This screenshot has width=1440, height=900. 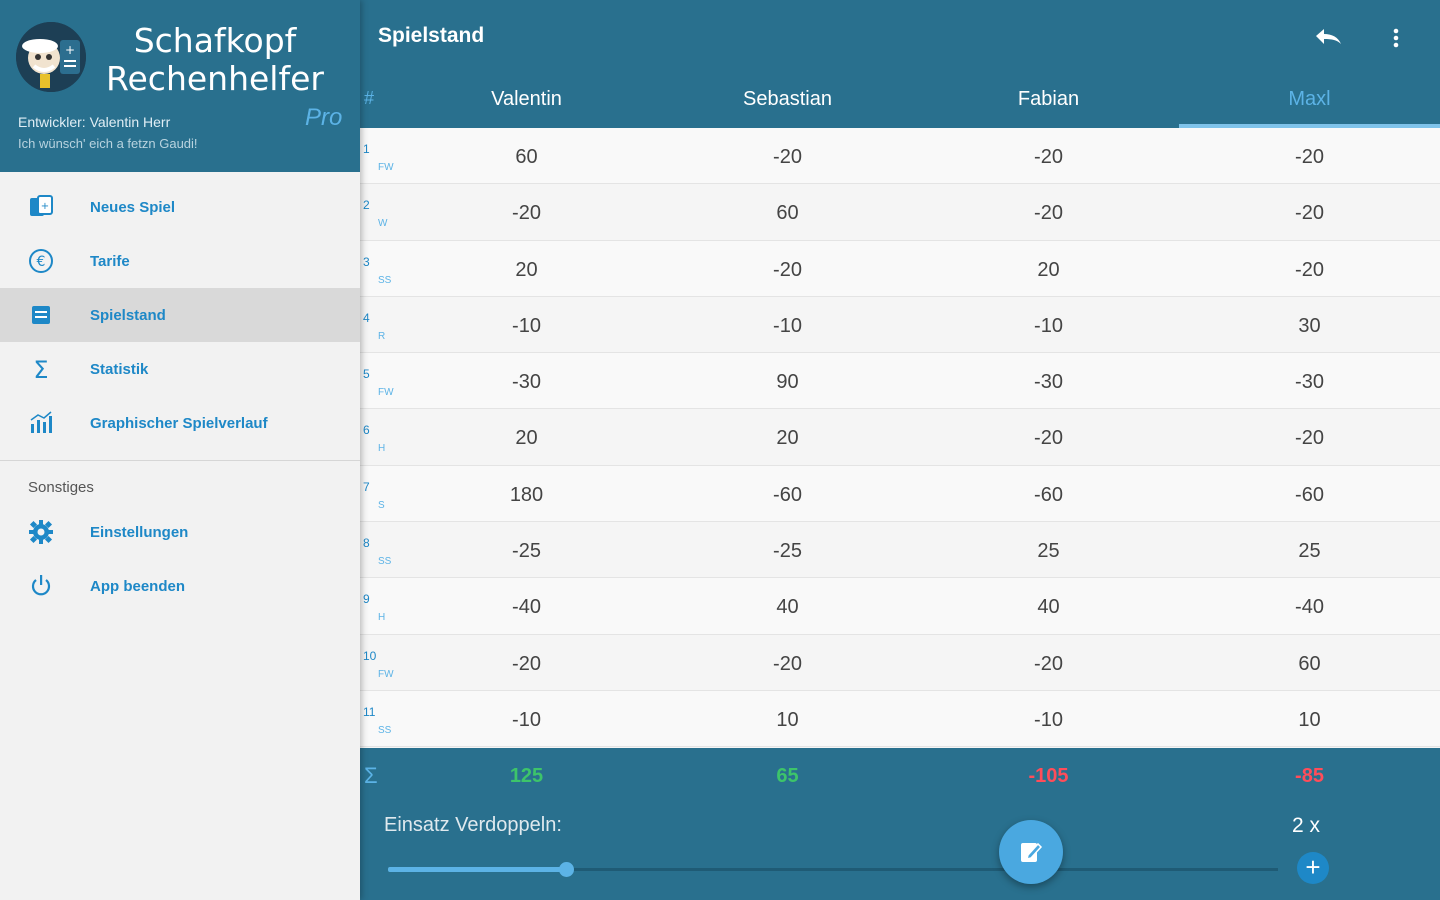 What do you see at coordinates (366, 149) in the screenshot?
I see `round-number: 1` at bounding box center [366, 149].